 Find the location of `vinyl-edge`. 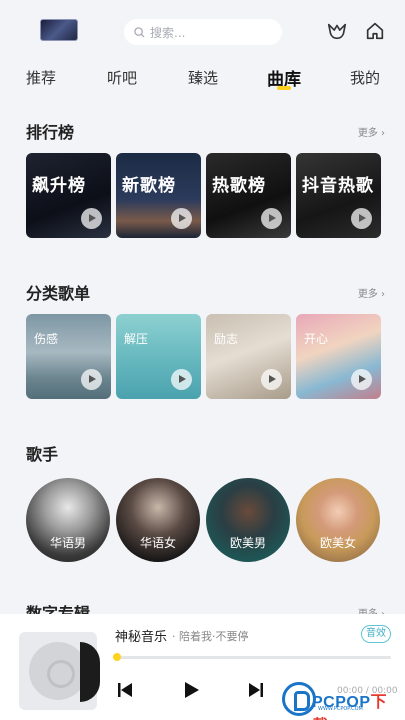

vinyl-edge is located at coordinates (90, 672).